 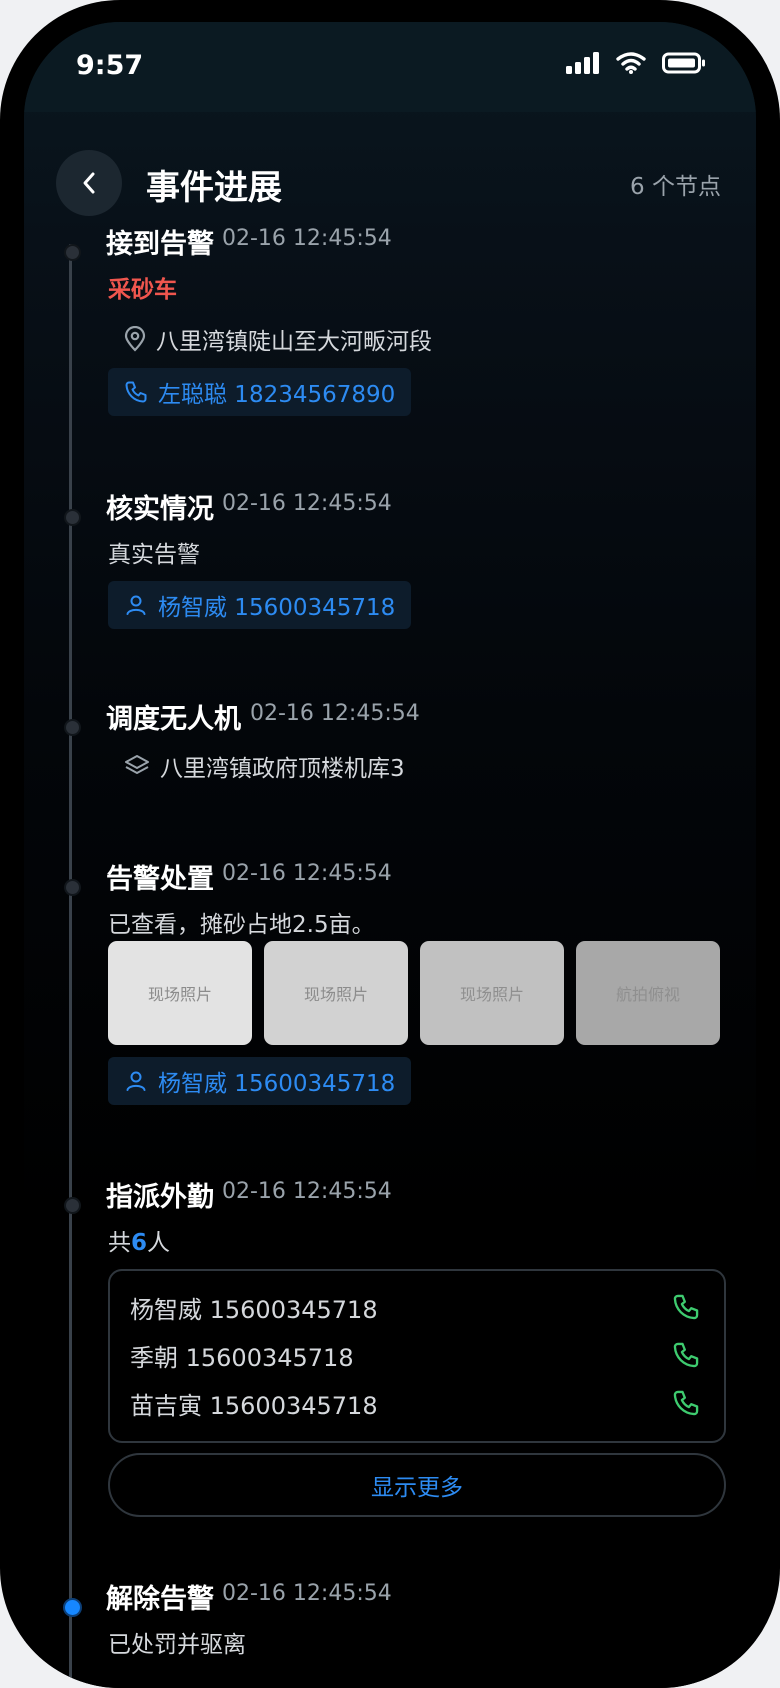 What do you see at coordinates (631, 63) in the screenshot?
I see `wifi-icon` at bounding box center [631, 63].